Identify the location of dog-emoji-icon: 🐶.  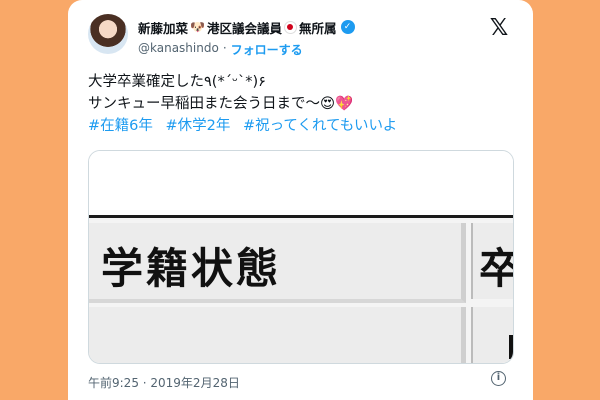
(197, 27).